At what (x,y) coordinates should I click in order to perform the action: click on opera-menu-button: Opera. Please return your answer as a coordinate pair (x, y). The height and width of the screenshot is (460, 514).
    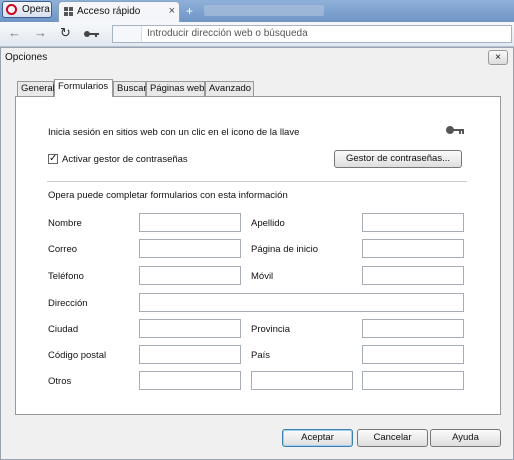
    Looking at the image, I should click on (27, 9).